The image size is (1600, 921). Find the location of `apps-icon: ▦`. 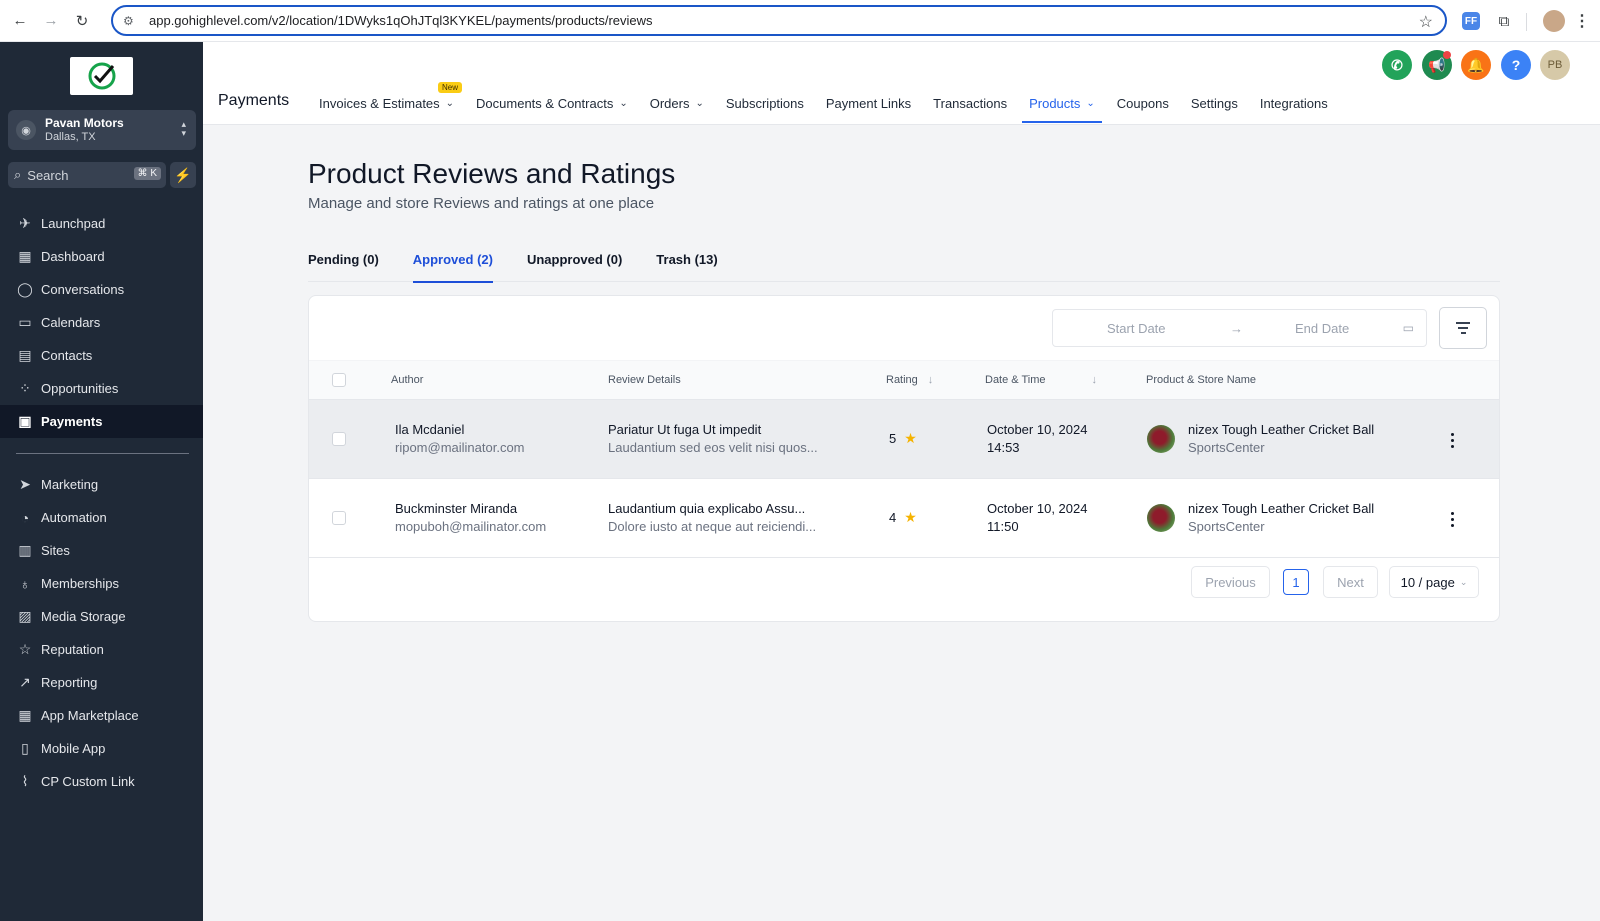

apps-icon: ▦ is located at coordinates (25, 715).